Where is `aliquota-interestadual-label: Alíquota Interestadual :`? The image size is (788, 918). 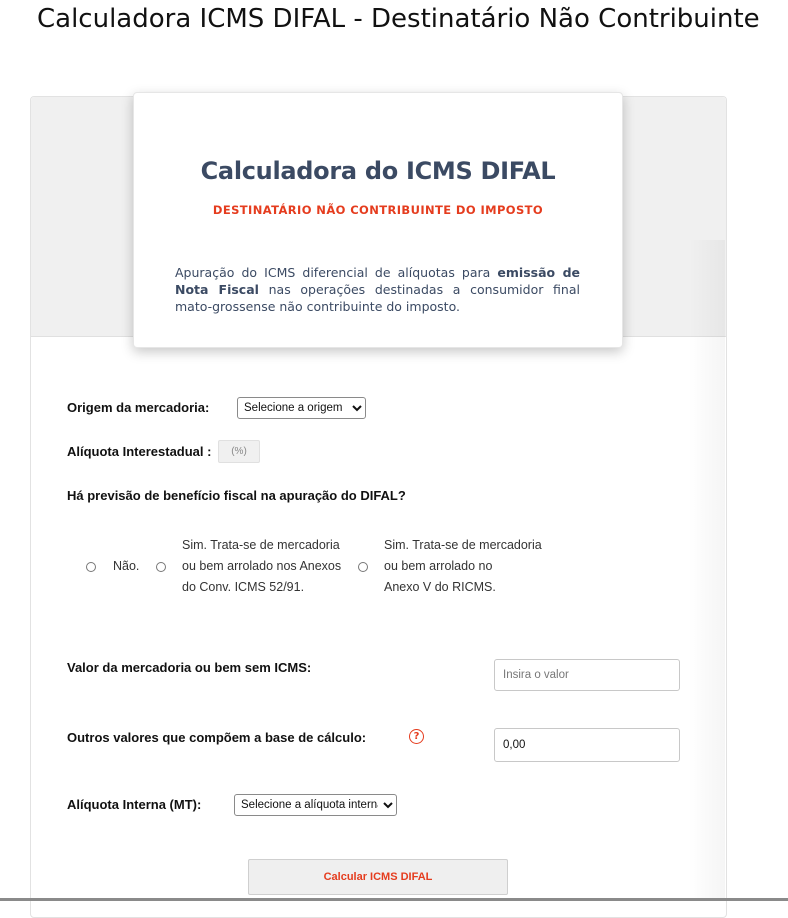 aliquota-interestadual-label: Alíquota Interestadual : is located at coordinates (139, 451).